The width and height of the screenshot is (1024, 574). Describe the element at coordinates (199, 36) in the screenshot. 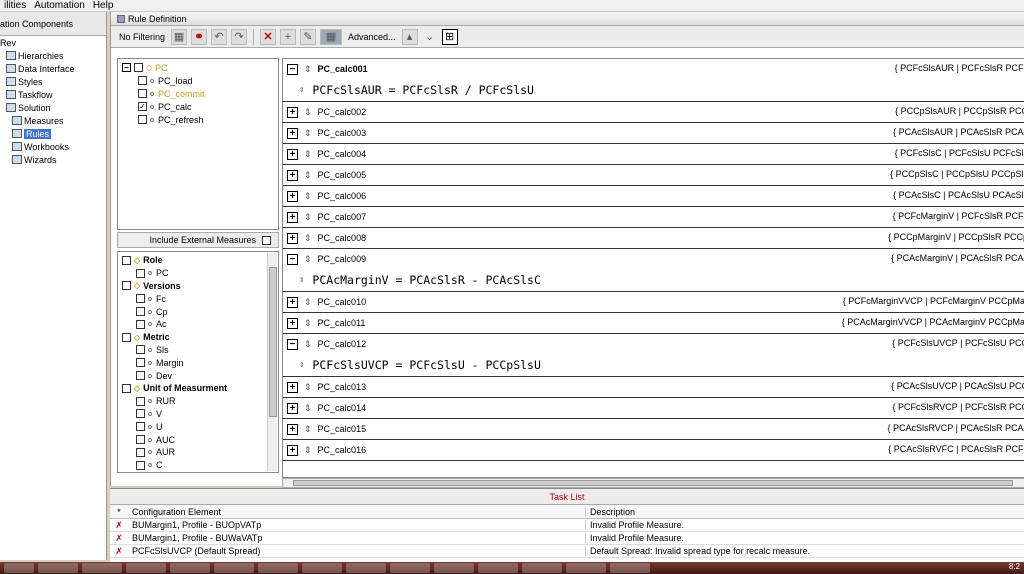

I see `link-icon: ⚭` at that location.